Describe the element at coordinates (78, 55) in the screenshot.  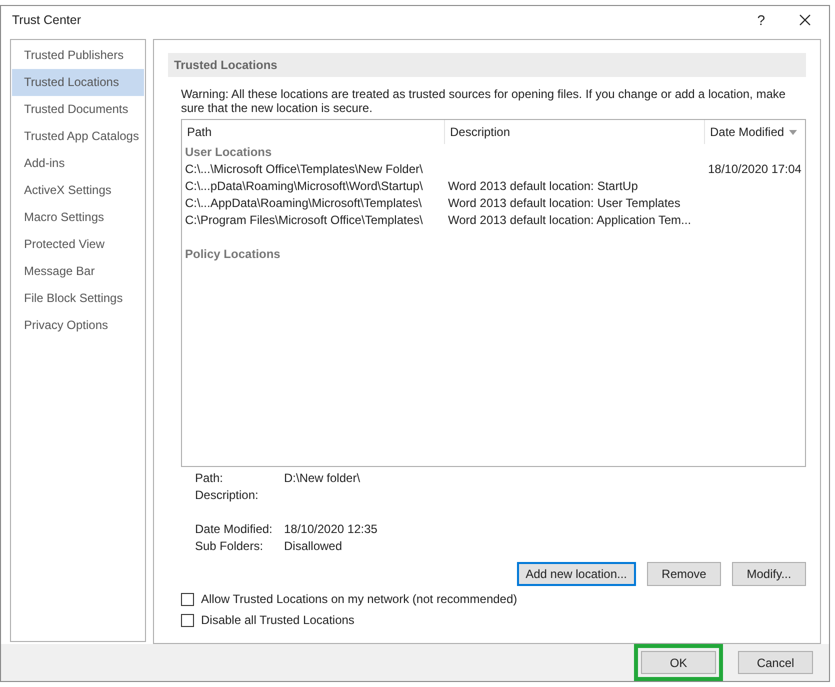
I see `sidebar-item: Trusted Publishers` at that location.